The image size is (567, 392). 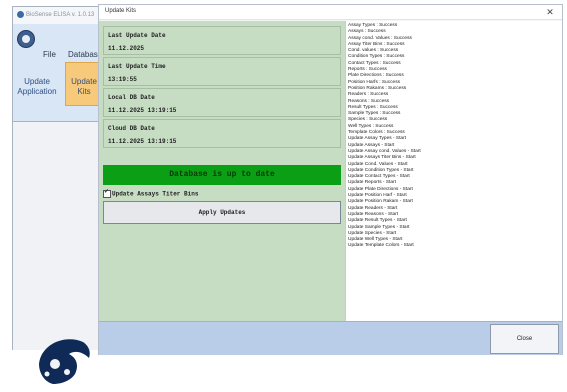 What do you see at coordinates (26, 39) in the screenshot?
I see `application-menu-button` at bounding box center [26, 39].